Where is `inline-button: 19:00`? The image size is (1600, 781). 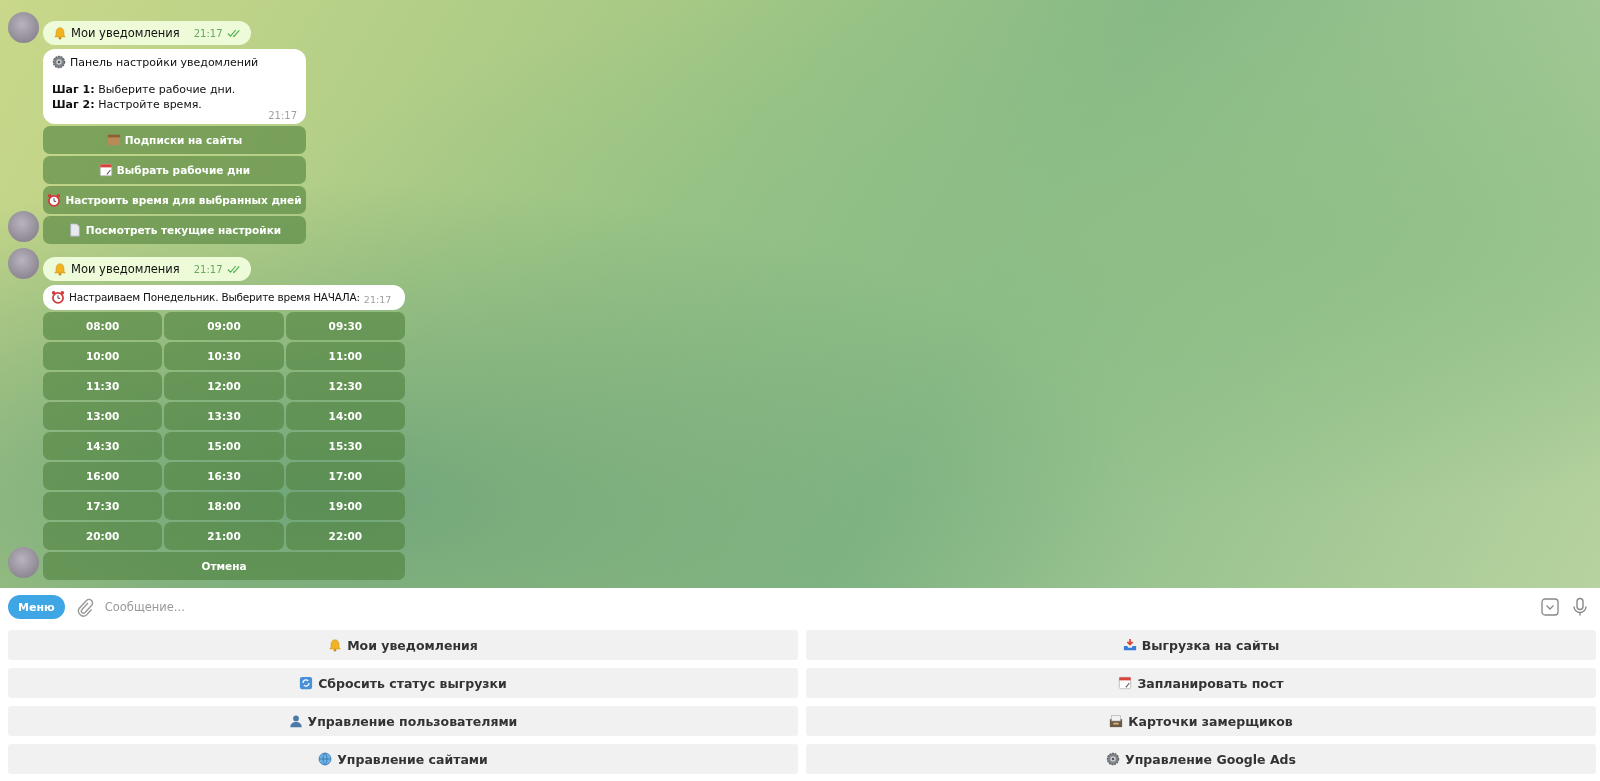 inline-button: 19:00 is located at coordinates (345, 506).